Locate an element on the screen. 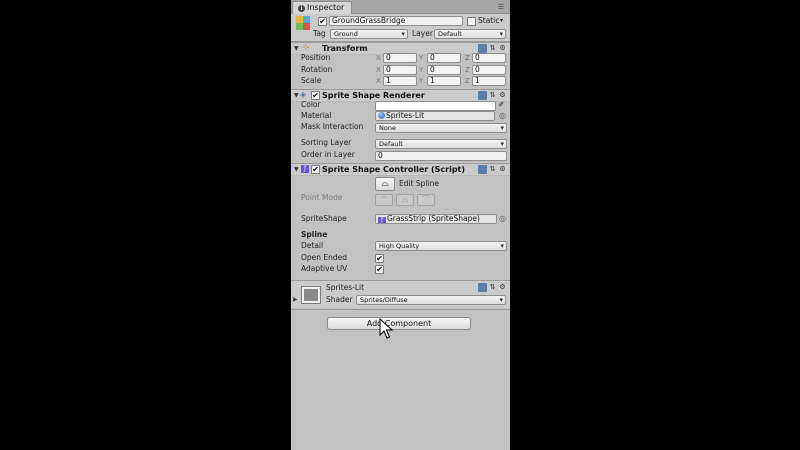  active-checkbox: ✔ is located at coordinates (322, 21).